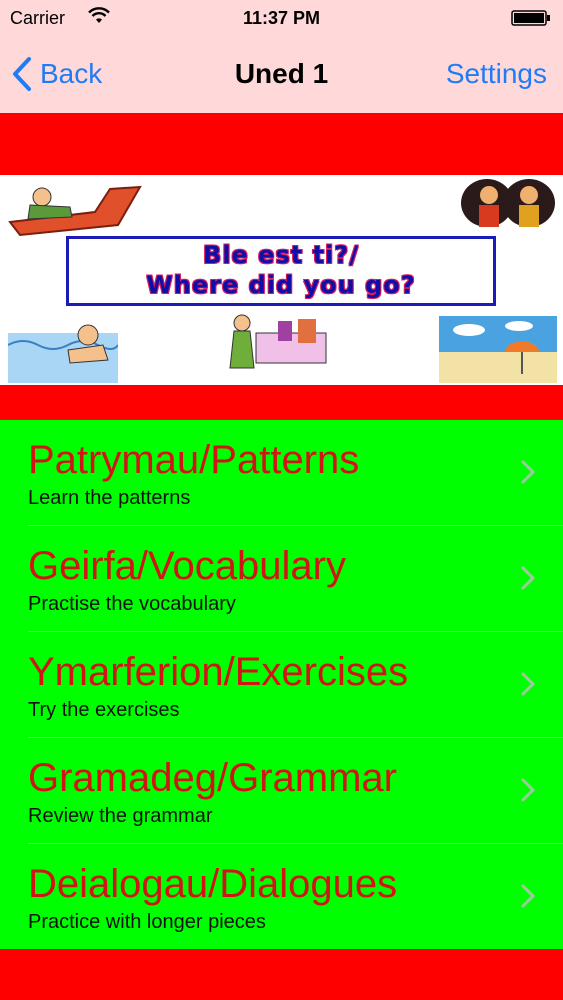 This screenshot has height=1000, width=563. What do you see at coordinates (147, 922) in the screenshot?
I see `menu-item-subtitle: Practice with longer pieces` at bounding box center [147, 922].